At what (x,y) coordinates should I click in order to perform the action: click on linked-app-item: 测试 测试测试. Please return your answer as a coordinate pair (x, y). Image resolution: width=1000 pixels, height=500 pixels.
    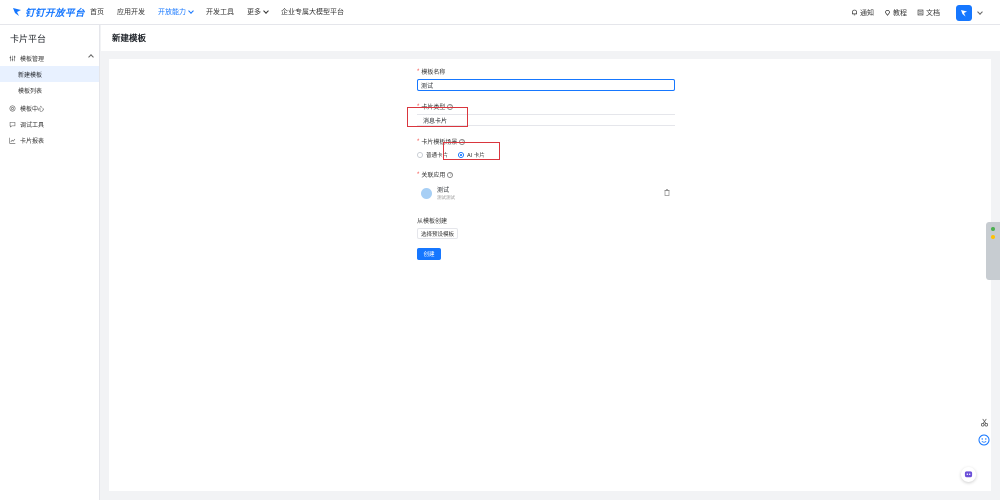
    Looking at the image, I should click on (546, 193).